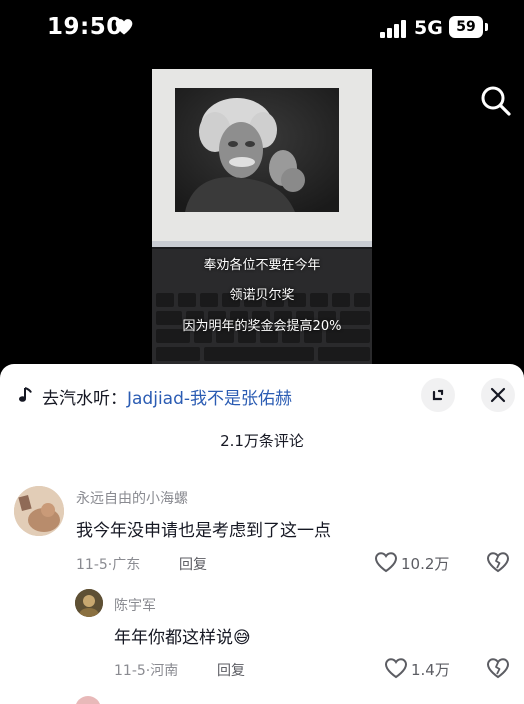 This screenshot has width=524, height=704. I want to click on reply-meta: 11-5·河南, so click(146, 671).